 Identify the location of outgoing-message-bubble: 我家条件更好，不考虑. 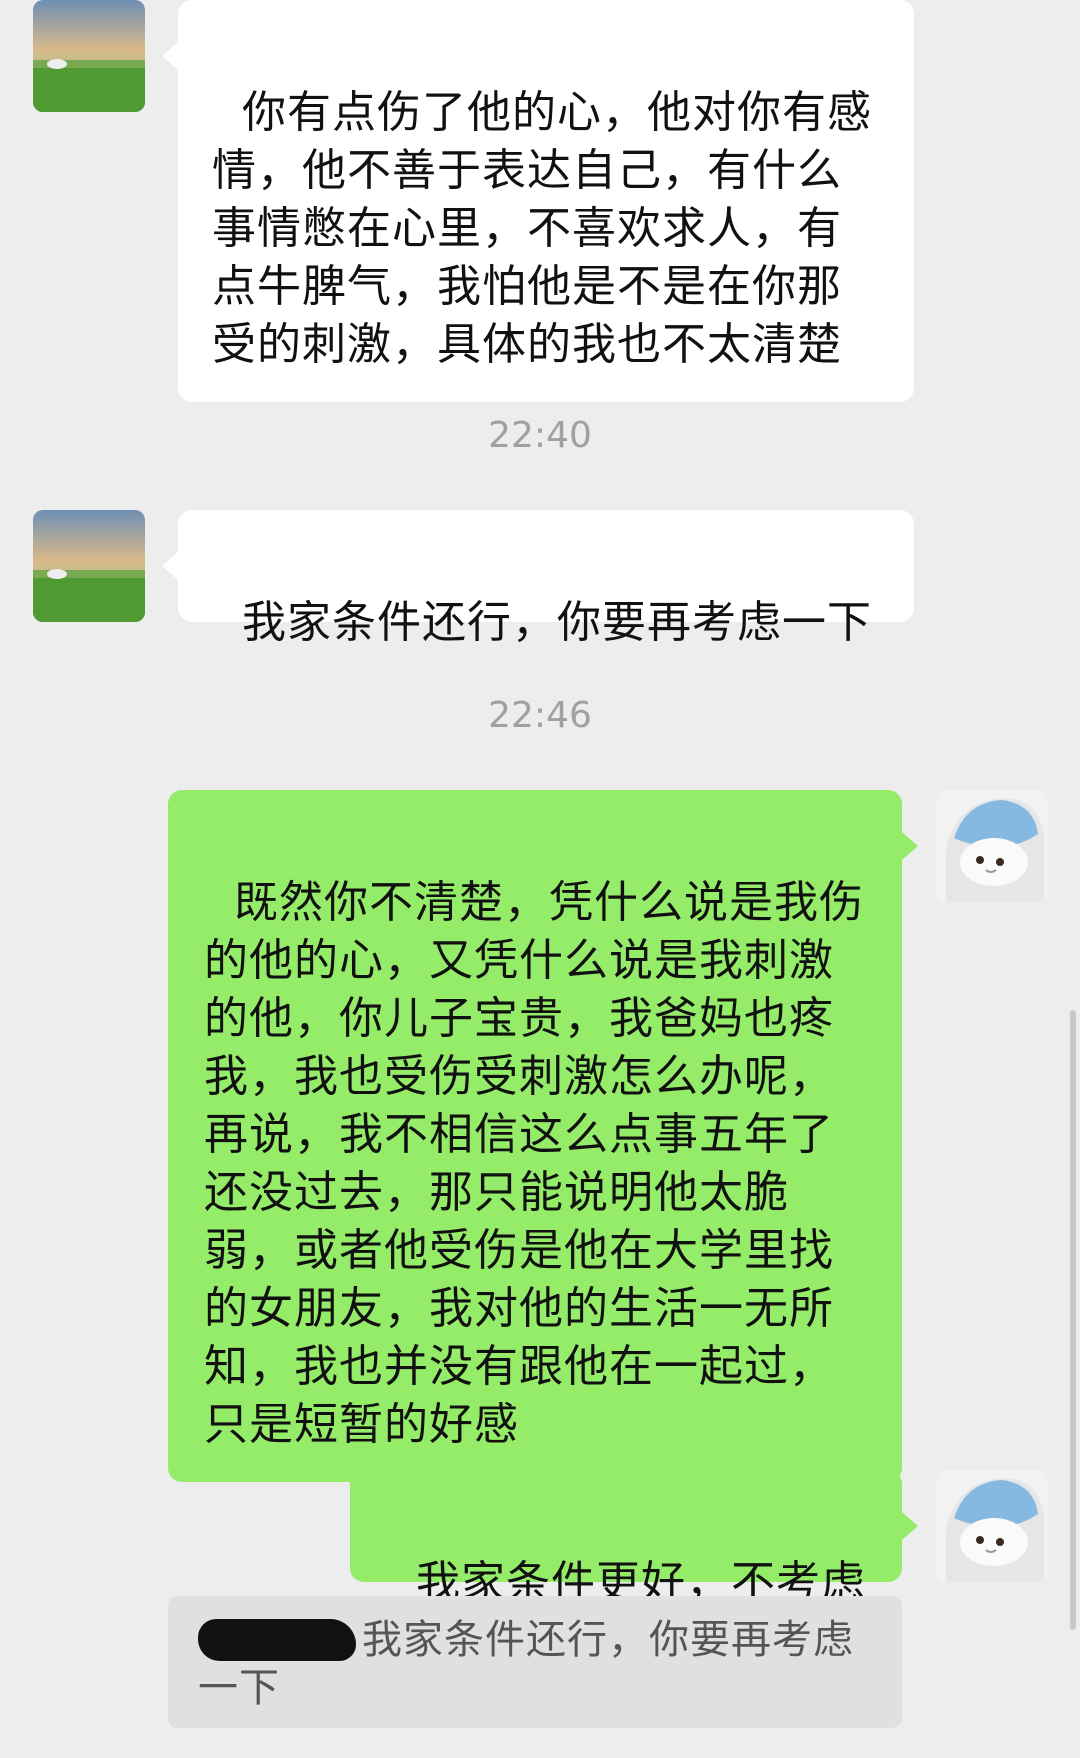
(634, 1539).